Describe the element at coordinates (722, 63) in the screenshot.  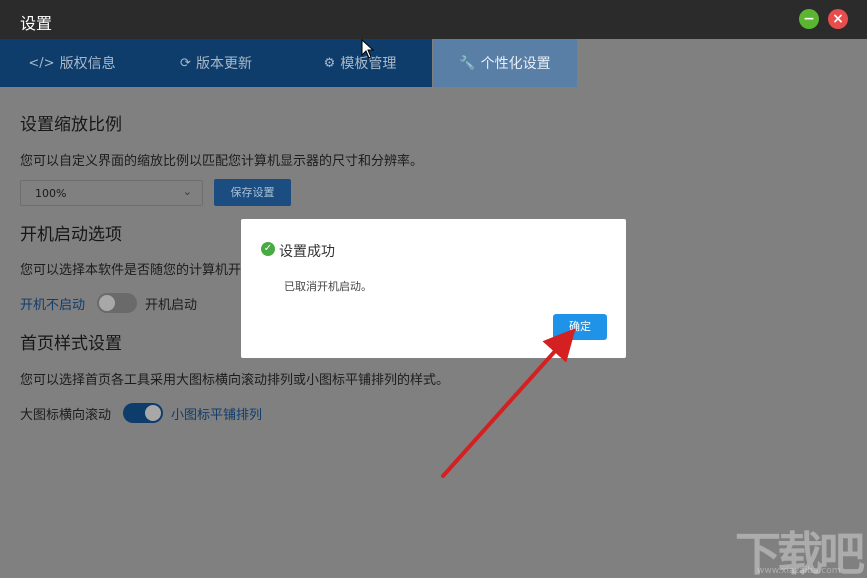
I see `tab-bar-filler` at that location.